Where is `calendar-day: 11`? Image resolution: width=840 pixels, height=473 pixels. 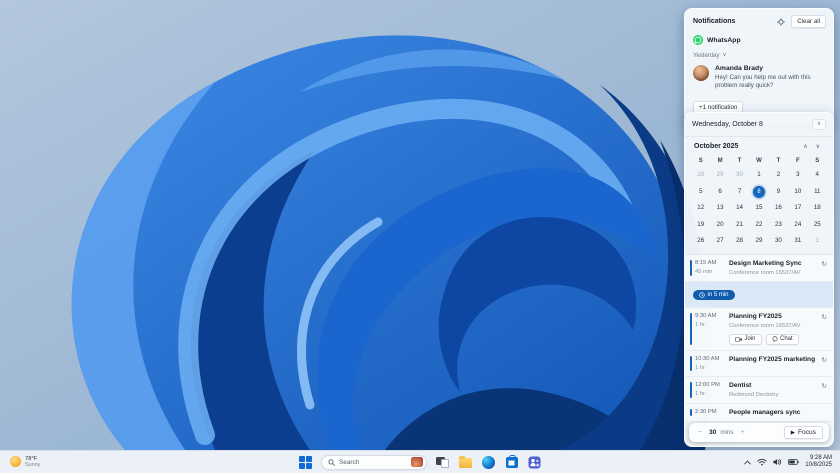 calendar-day: 11 is located at coordinates (817, 192).